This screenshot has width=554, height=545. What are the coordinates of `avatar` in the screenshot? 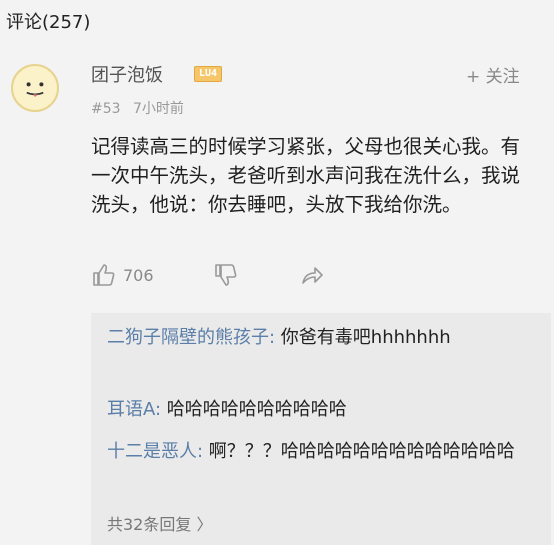 It's located at (35, 88).